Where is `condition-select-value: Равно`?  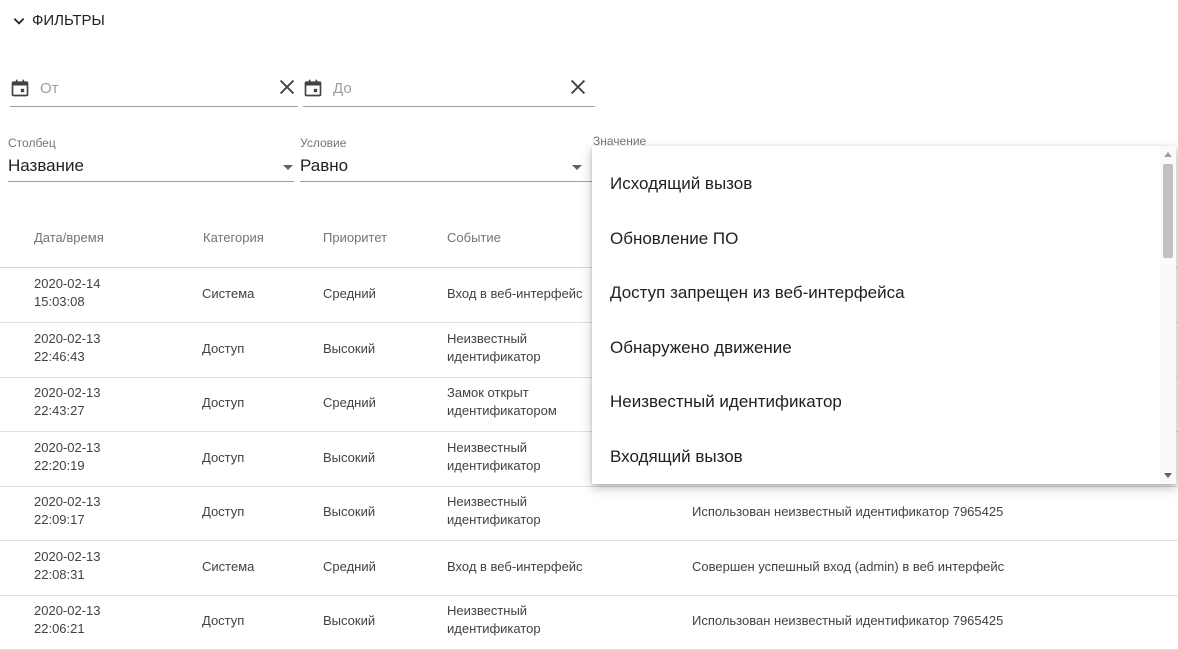
condition-select-value: Равно is located at coordinates (324, 166).